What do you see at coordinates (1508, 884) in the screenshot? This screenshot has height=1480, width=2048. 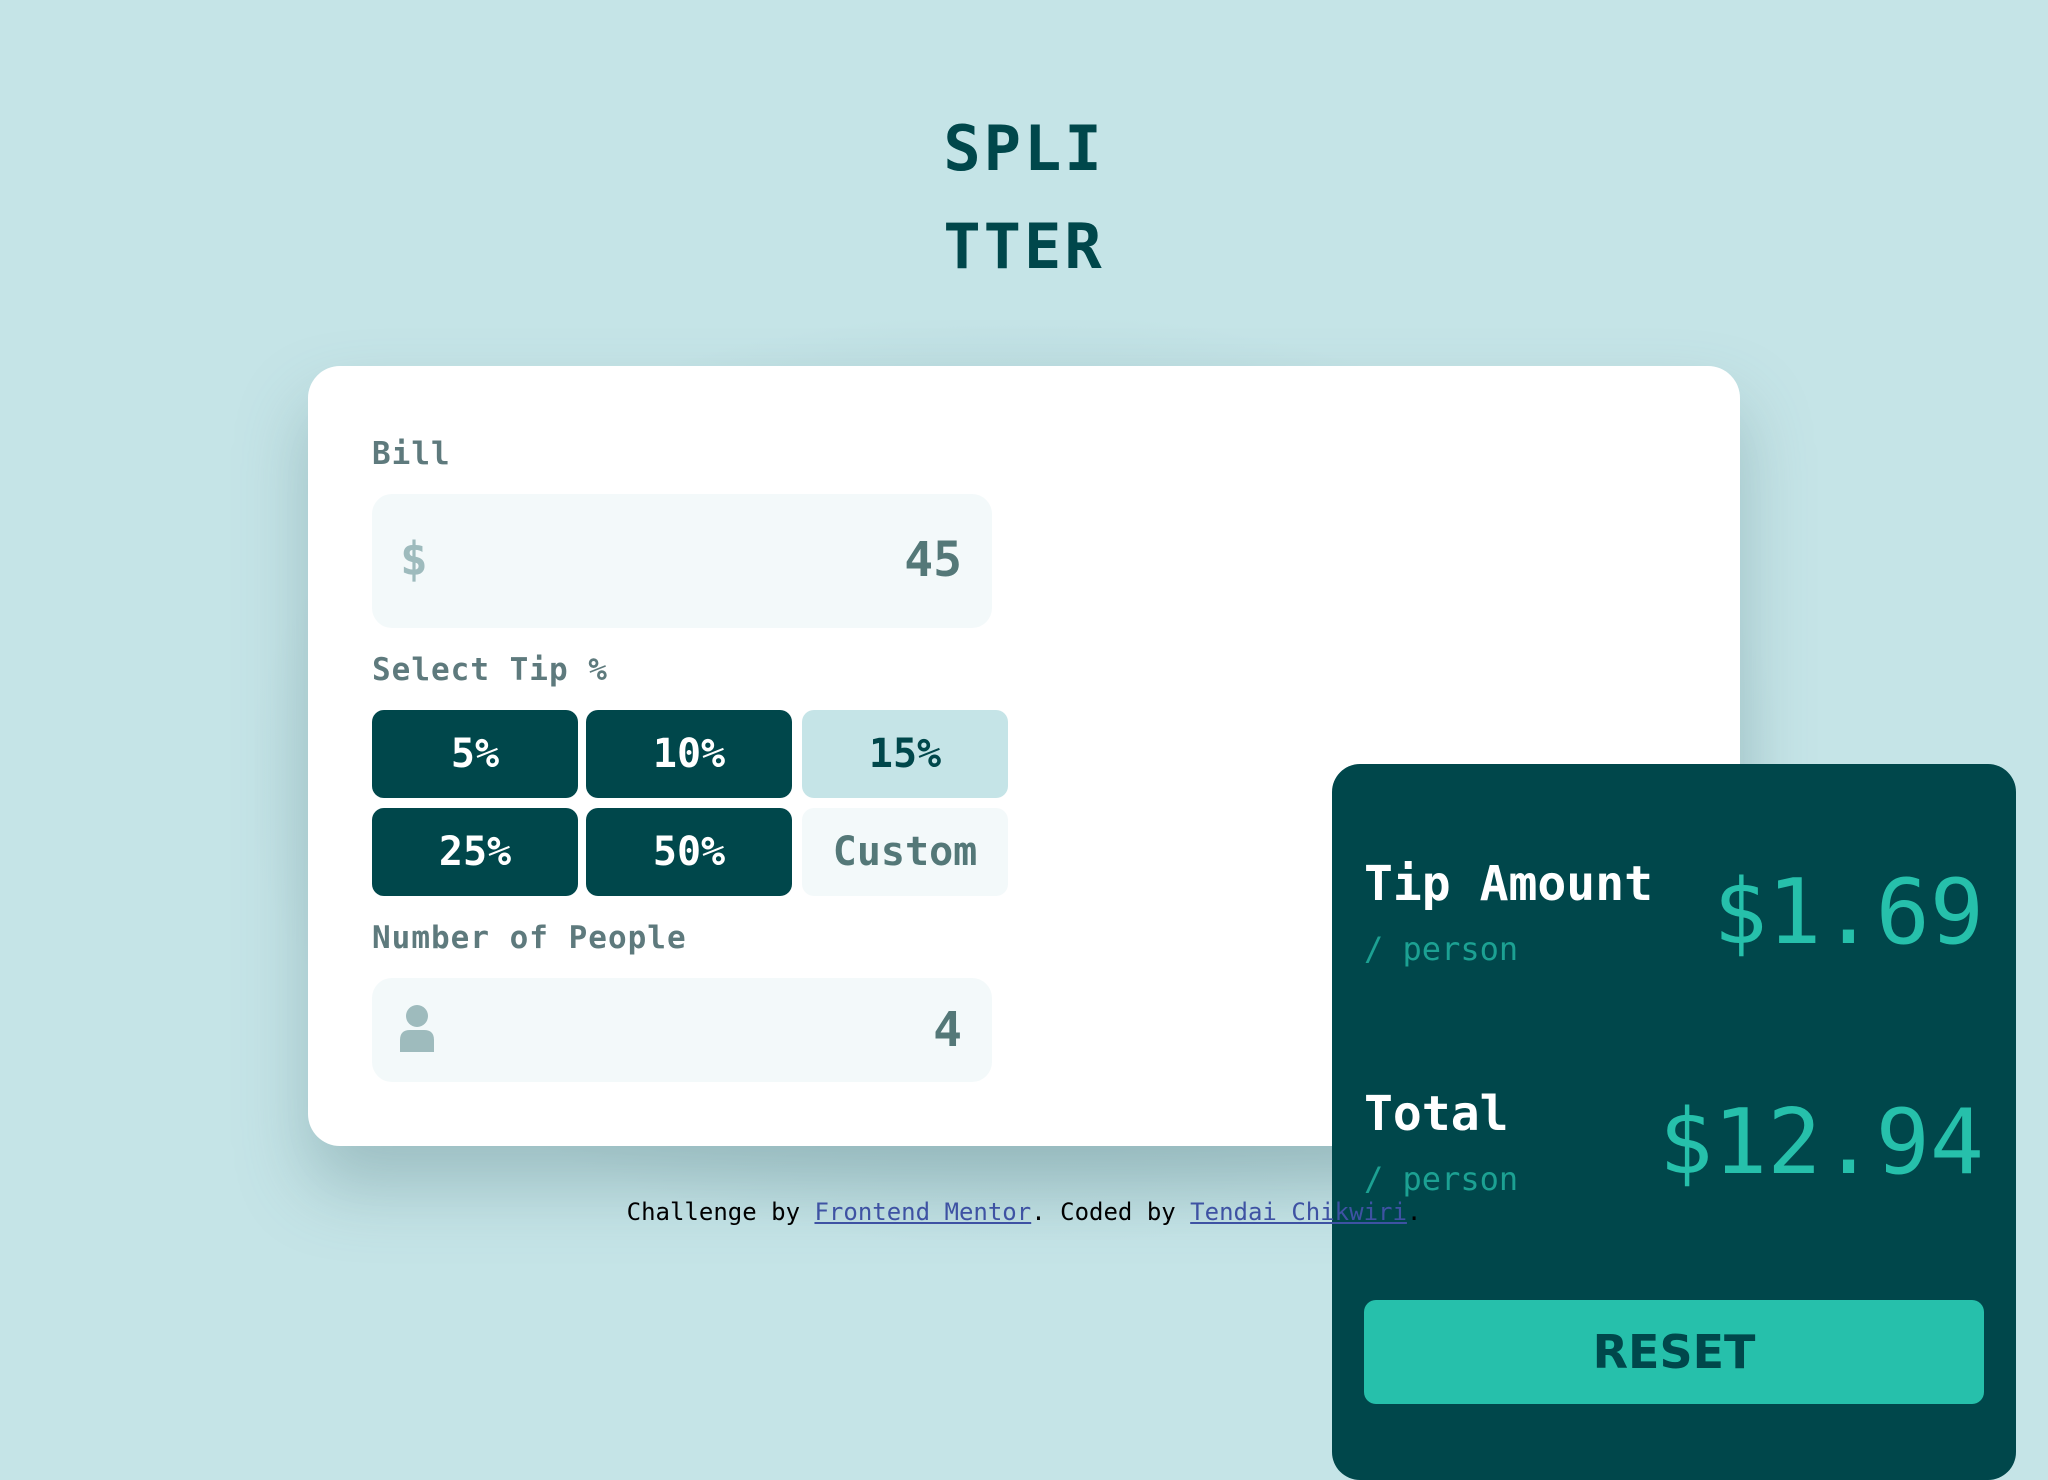 I see `tip-amount-title: Tip Amount` at bounding box center [1508, 884].